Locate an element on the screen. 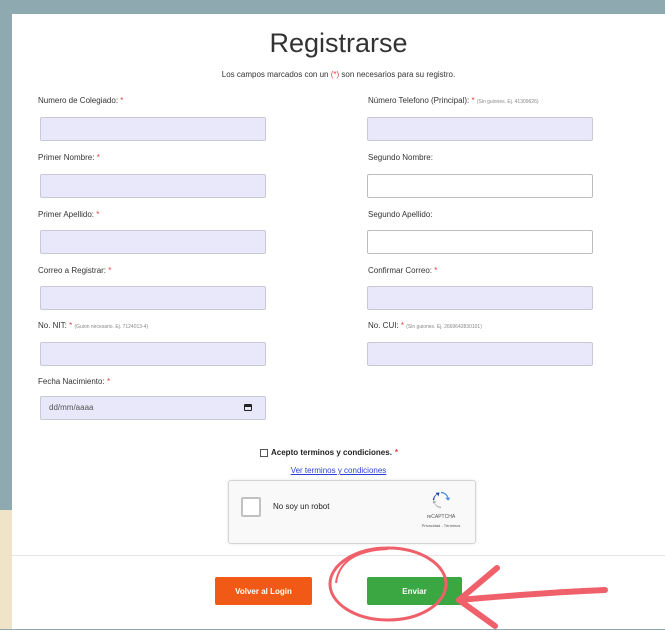 The height and width of the screenshot is (630, 665). numero-colegiado-label: Numero de Colegiado: * is located at coordinates (81, 100).